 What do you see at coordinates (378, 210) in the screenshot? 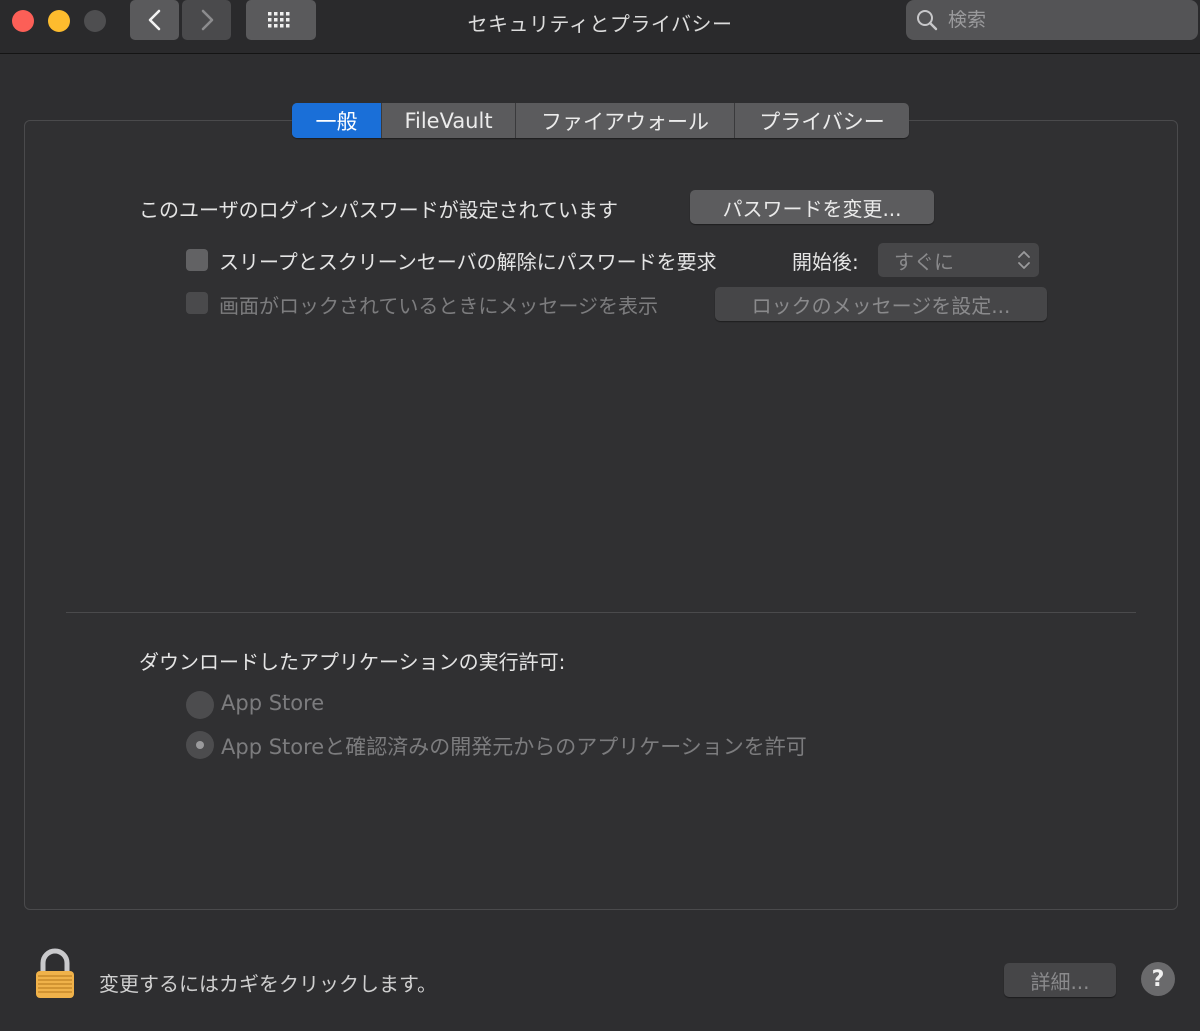
I see `password-status-text: このユーザのログインパスワードが設定されています` at bounding box center [378, 210].